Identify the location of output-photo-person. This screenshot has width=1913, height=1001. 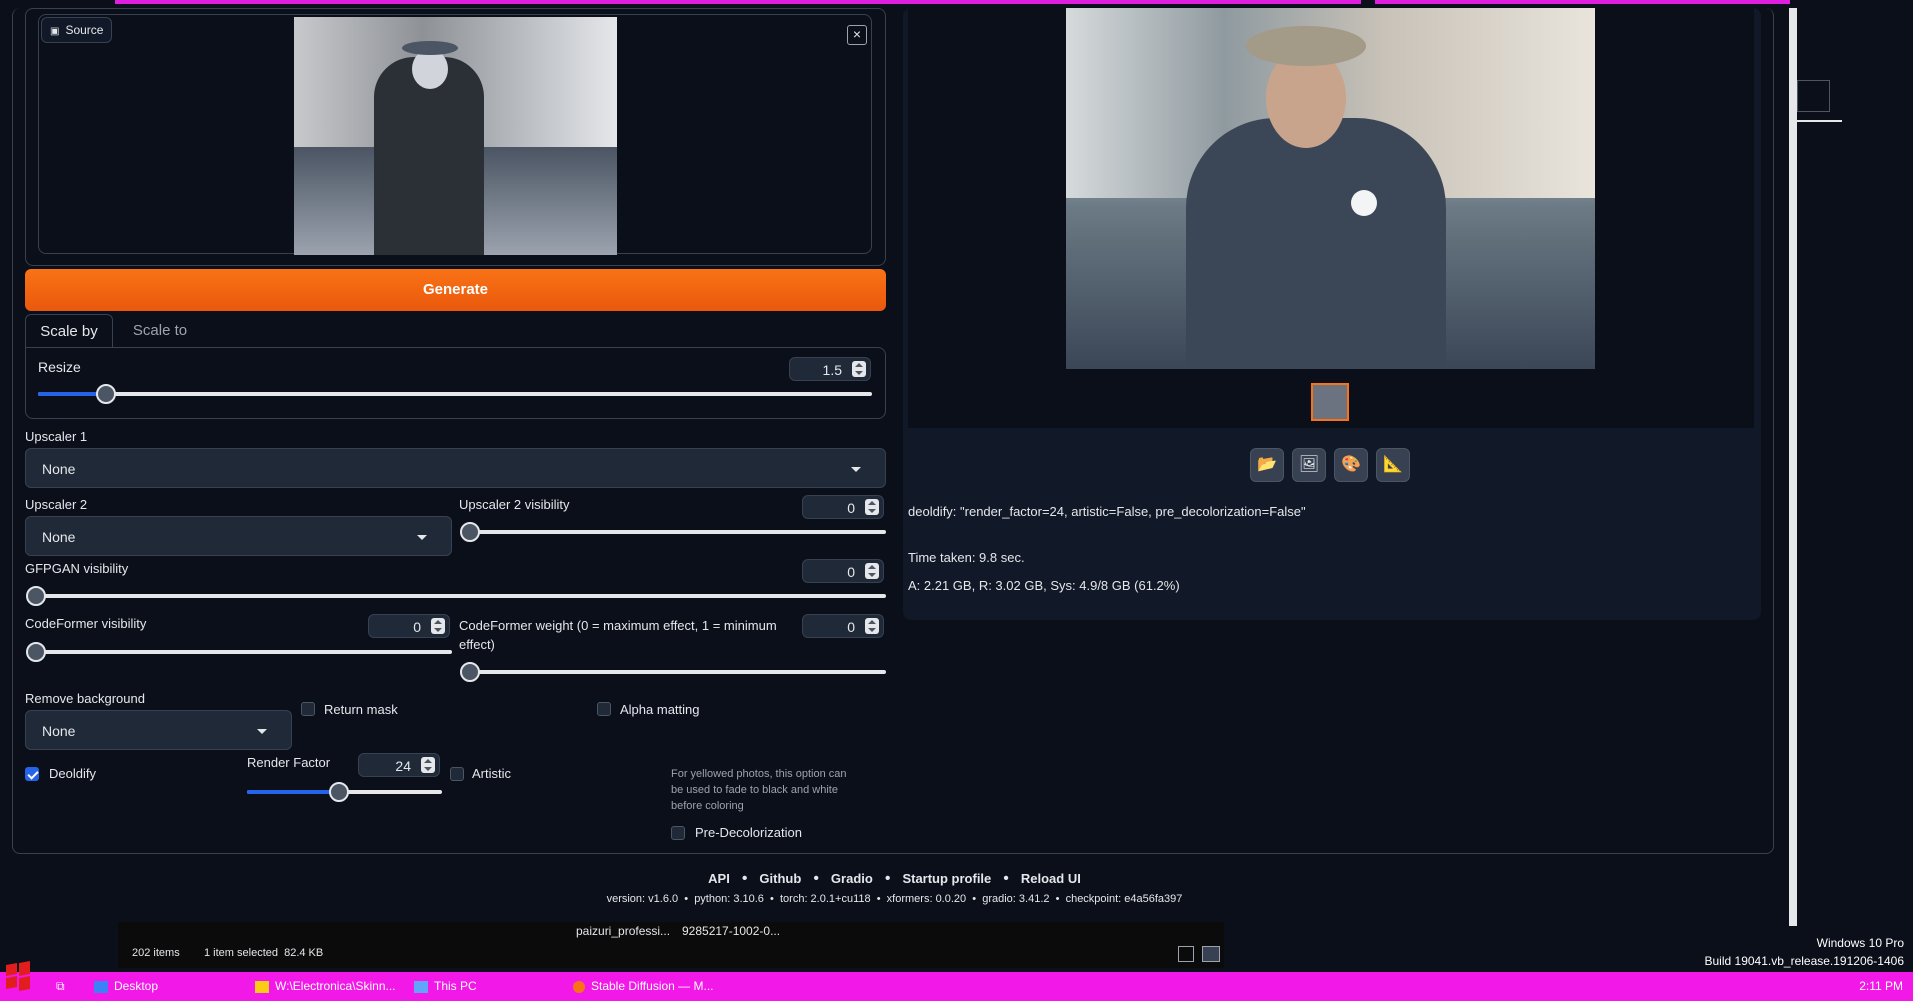
(1316, 243).